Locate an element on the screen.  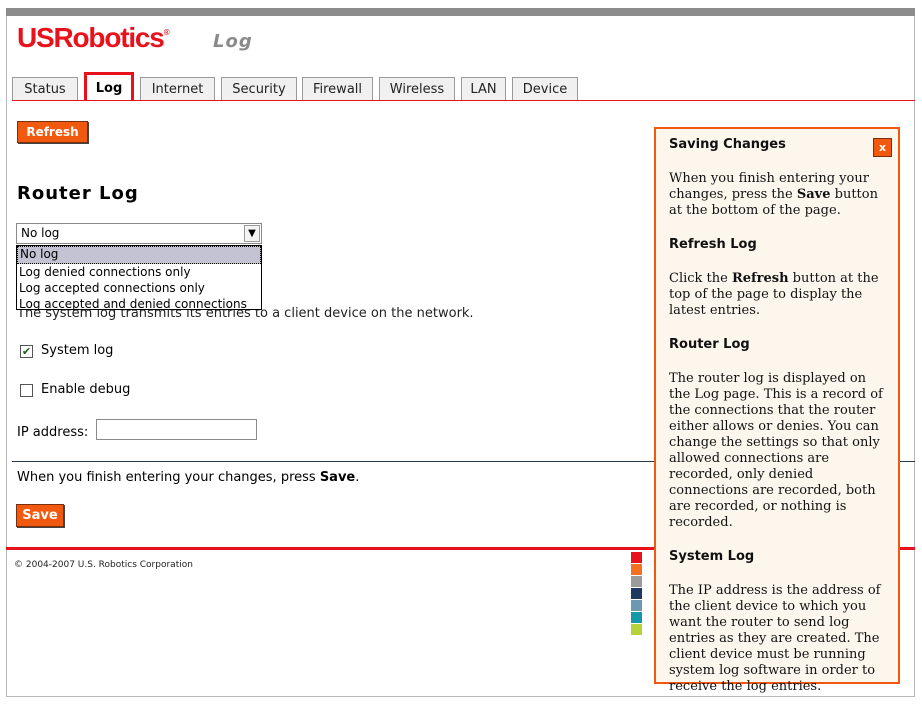
help-heading-saving-changes: Saving Changes is located at coordinates (727, 144).